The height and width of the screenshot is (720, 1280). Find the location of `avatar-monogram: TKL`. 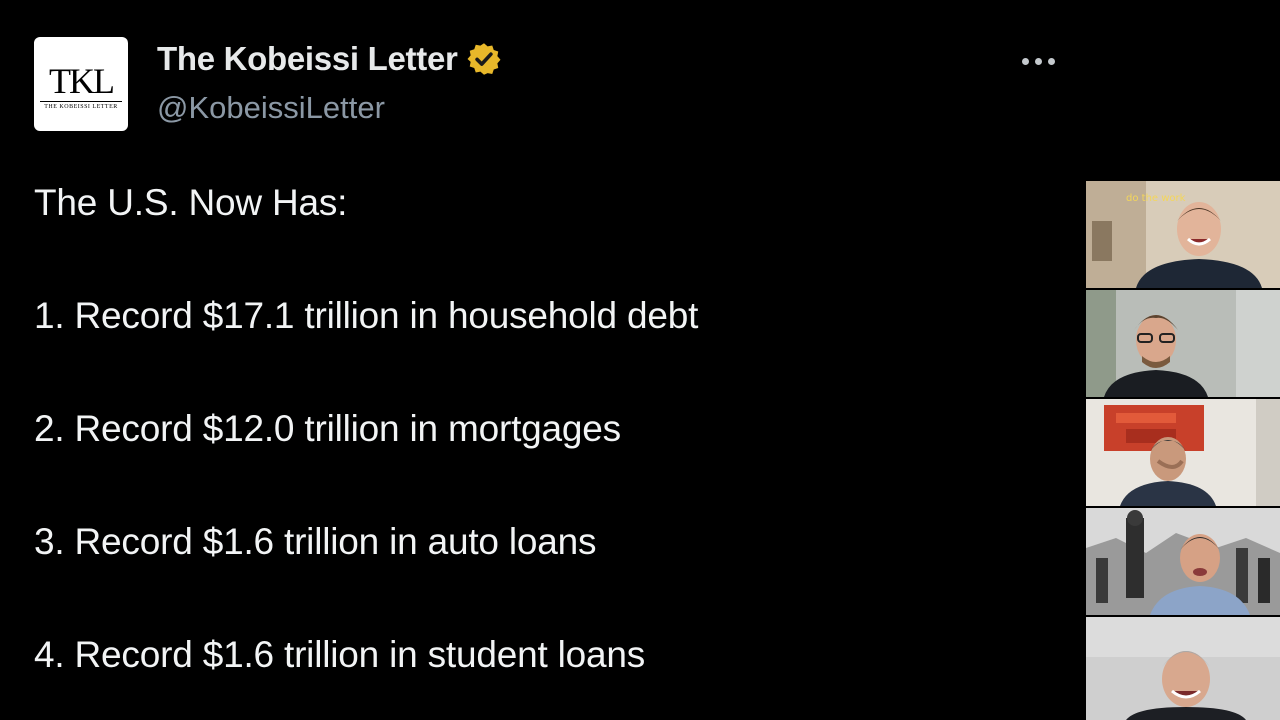

avatar-monogram: TKL is located at coordinates (82, 81).